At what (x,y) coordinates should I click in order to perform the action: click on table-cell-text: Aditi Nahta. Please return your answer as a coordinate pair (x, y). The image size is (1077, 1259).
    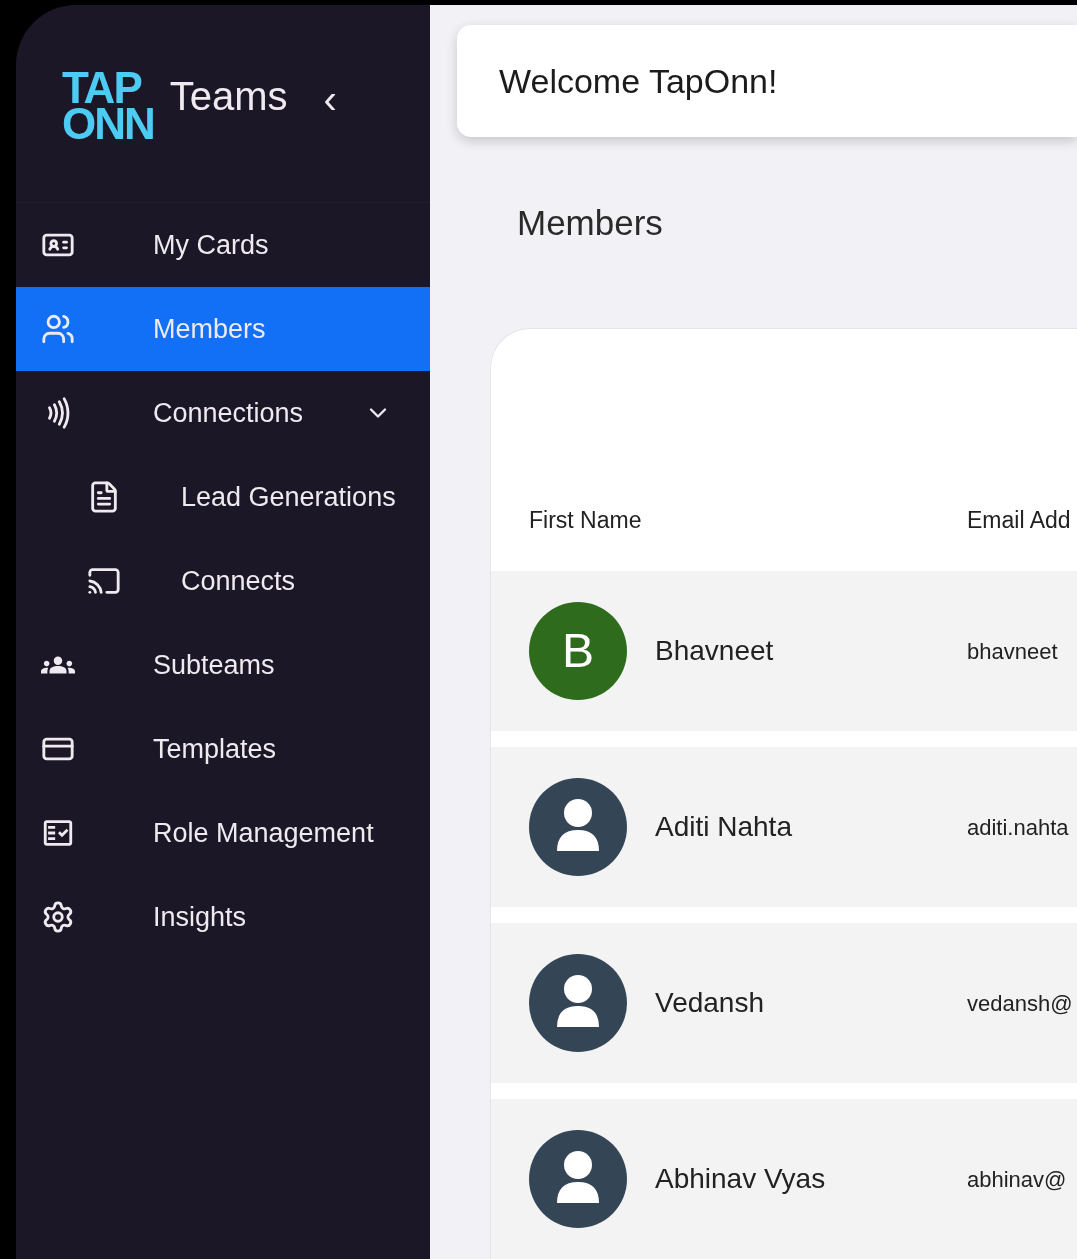
    Looking at the image, I should click on (724, 827).